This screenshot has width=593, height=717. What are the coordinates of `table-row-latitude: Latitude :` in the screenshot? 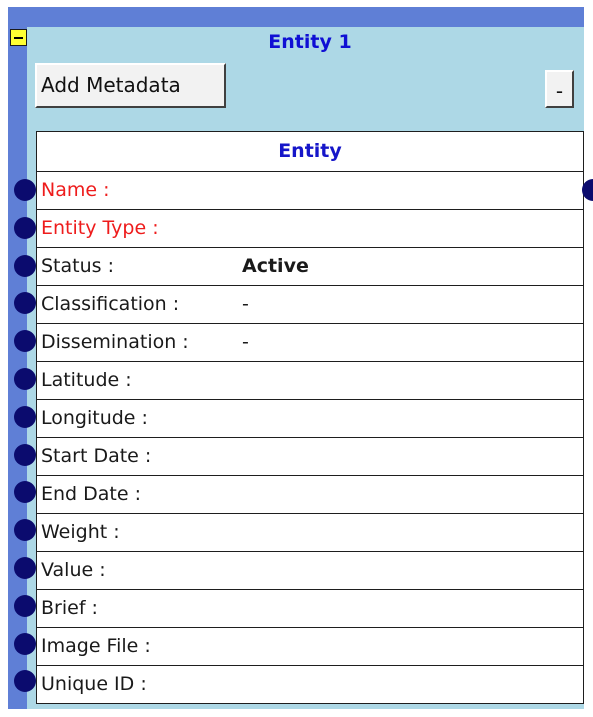 It's located at (310, 381).